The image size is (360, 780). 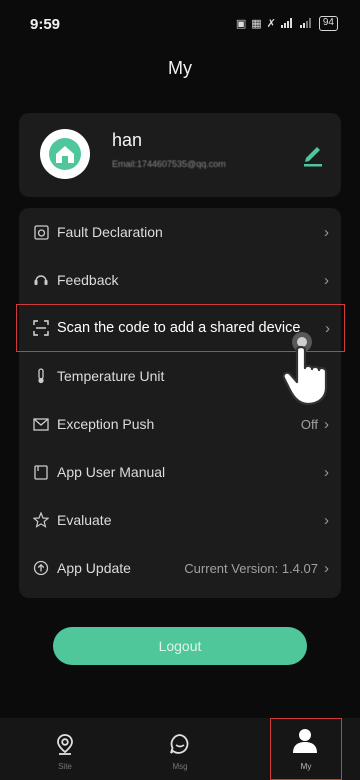 What do you see at coordinates (41, 568) in the screenshot?
I see `upload-icon` at bounding box center [41, 568].